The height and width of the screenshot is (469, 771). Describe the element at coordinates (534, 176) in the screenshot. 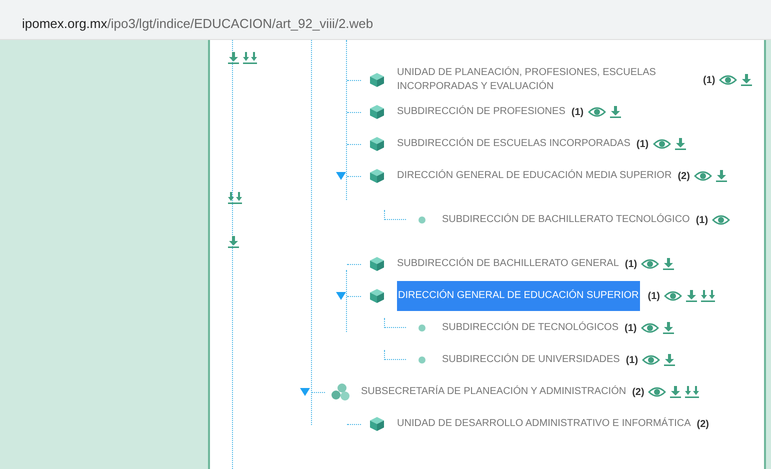

I see `tree-node-label: DIRECCIÓN GENERAL DE EDUCACIÓN MEDIA SUPERIOR` at that location.